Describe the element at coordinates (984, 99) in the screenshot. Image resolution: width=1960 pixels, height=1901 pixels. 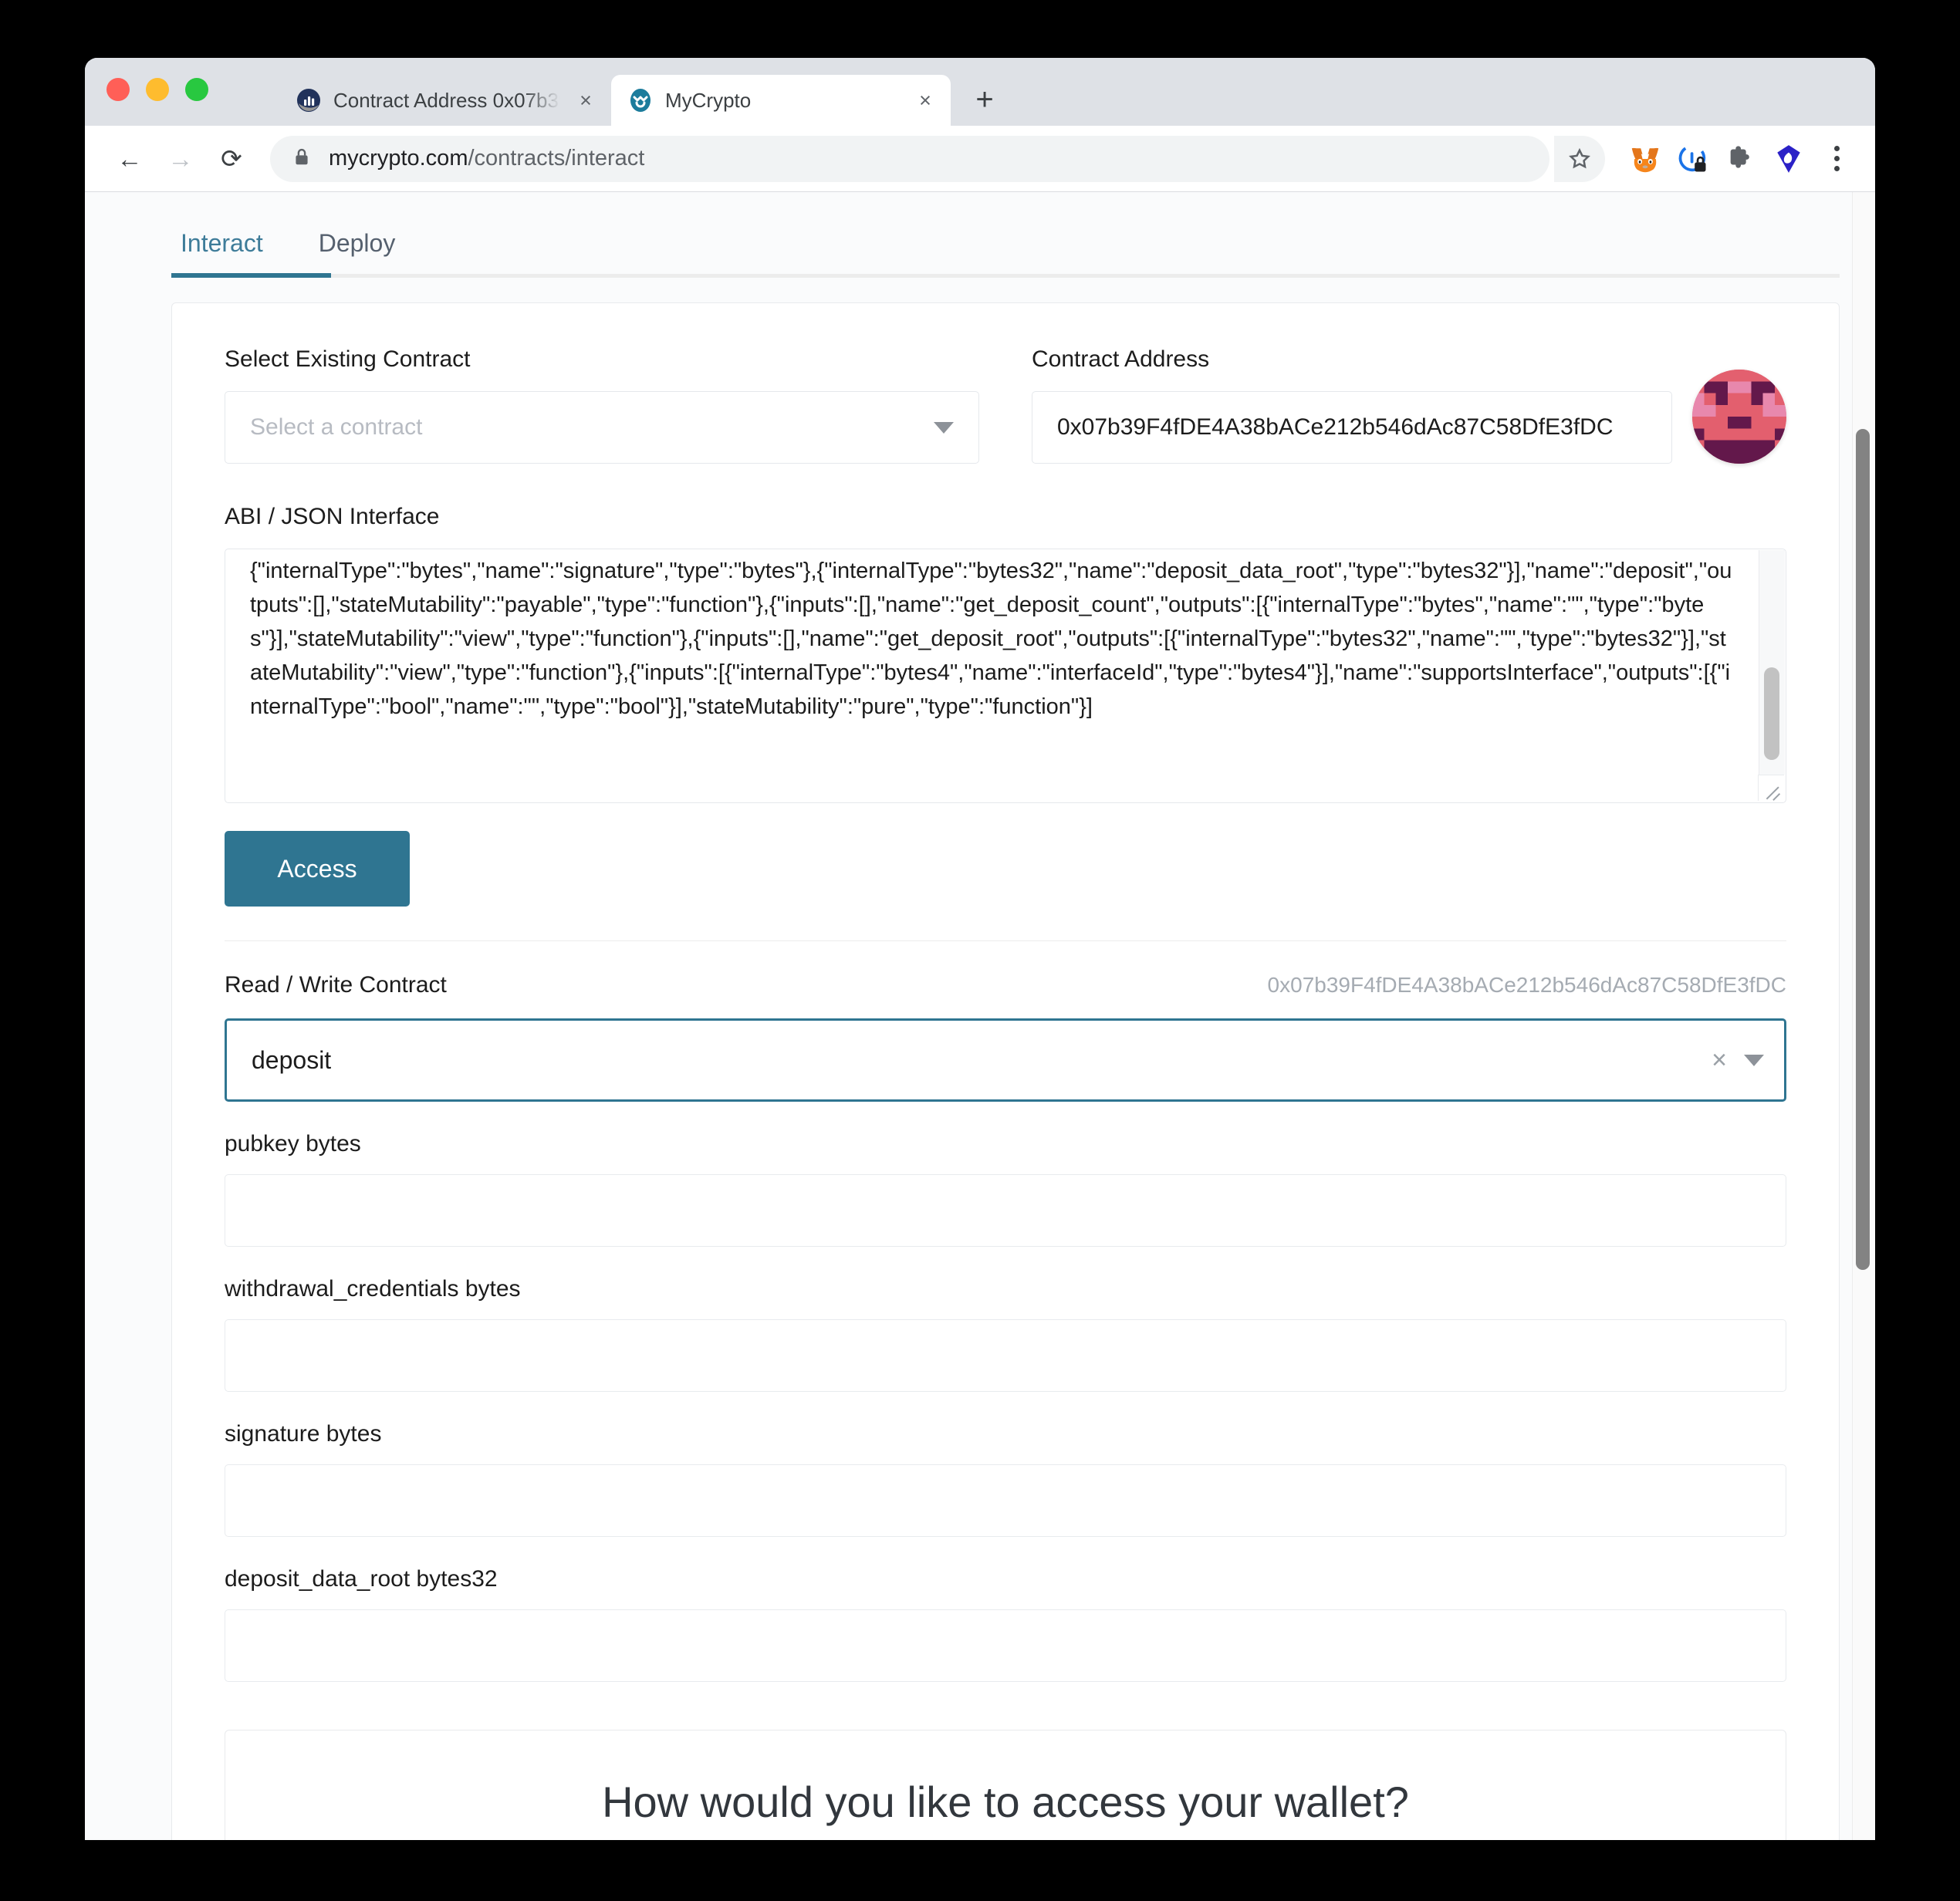
I see `new-tab-button: +` at that location.